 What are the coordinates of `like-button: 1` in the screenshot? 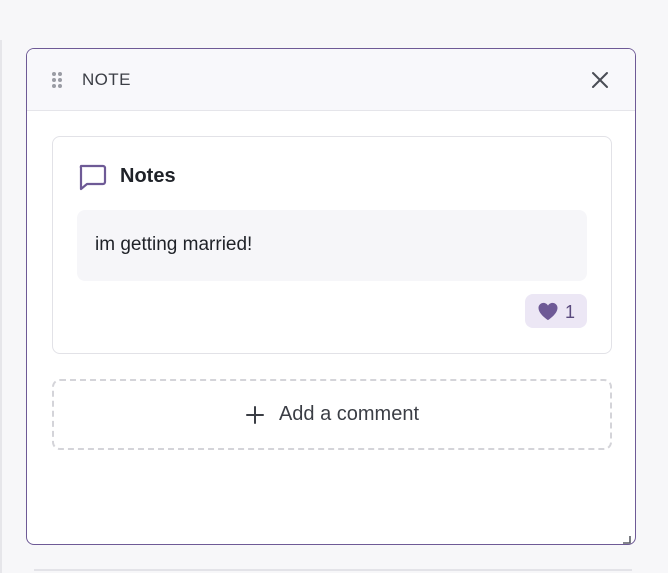 It's located at (556, 311).